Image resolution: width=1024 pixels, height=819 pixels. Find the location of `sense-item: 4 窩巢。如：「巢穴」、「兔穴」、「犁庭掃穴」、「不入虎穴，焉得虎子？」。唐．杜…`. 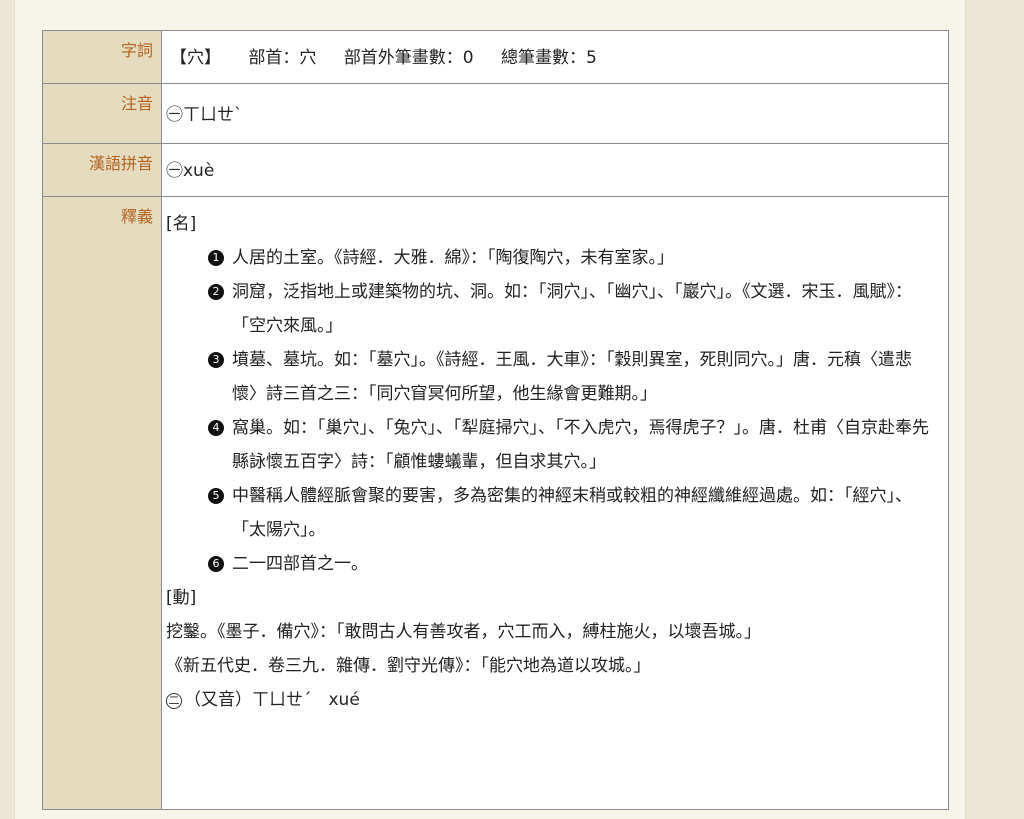

sense-item: 4 窩巢。如：「巢穴」、「兔穴」、「犁庭掃穴」、「不入虎穴，焉得虎子？」。唐．杜… is located at coordinates (571, 445).